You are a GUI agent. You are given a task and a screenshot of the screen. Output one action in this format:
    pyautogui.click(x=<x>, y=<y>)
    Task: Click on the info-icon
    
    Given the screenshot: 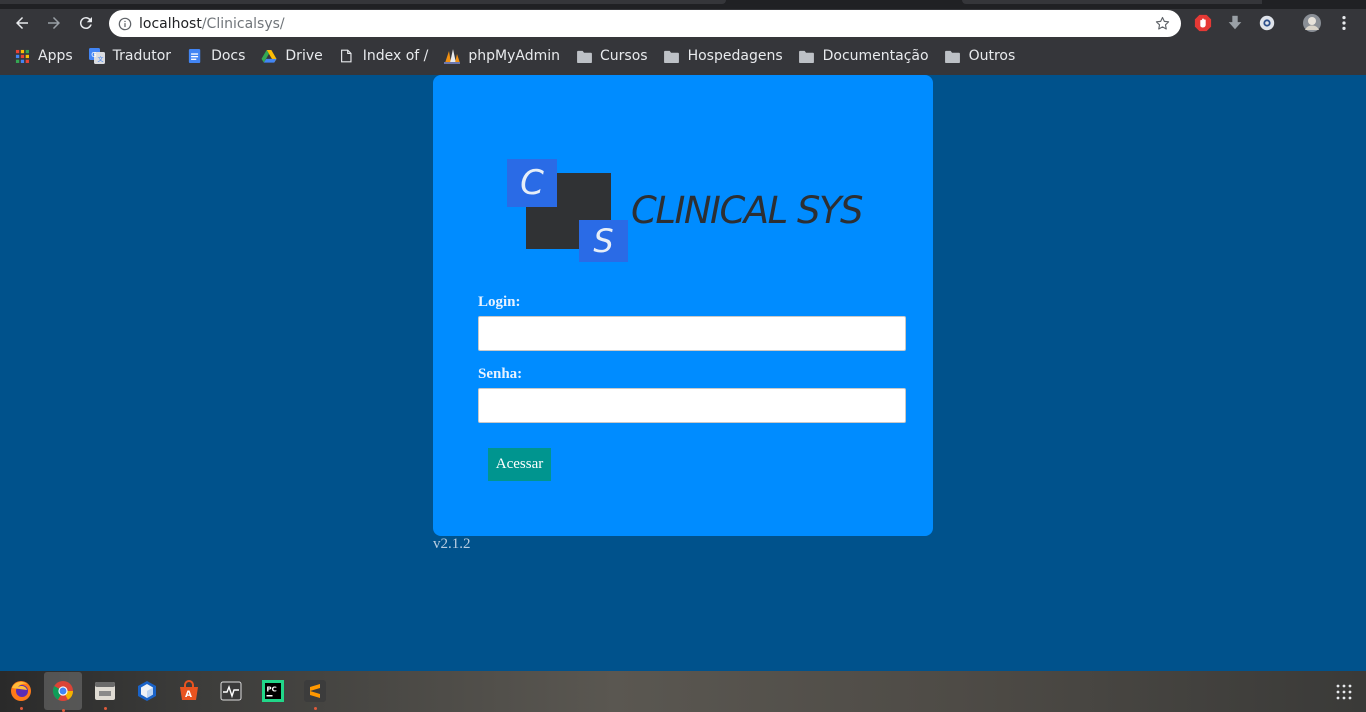 What is the action you would take?
    pyautogui.click(x=125, y=24)
    